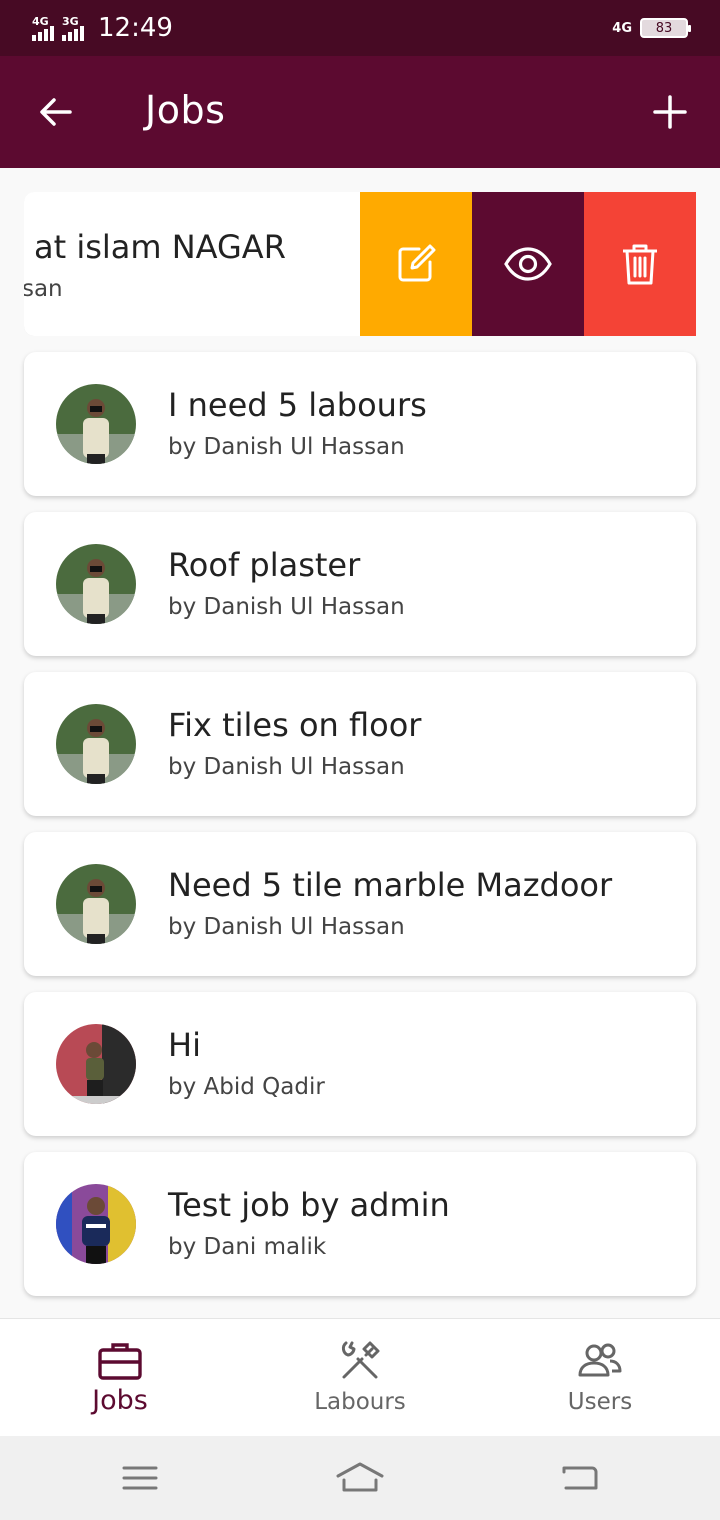 The width and height of the screenshot is (720, 1520). What do you see at coordinates (309, 1205) in the screenshot?
I see `job-title: Test job by admin` at bounding box center [309, 1205].